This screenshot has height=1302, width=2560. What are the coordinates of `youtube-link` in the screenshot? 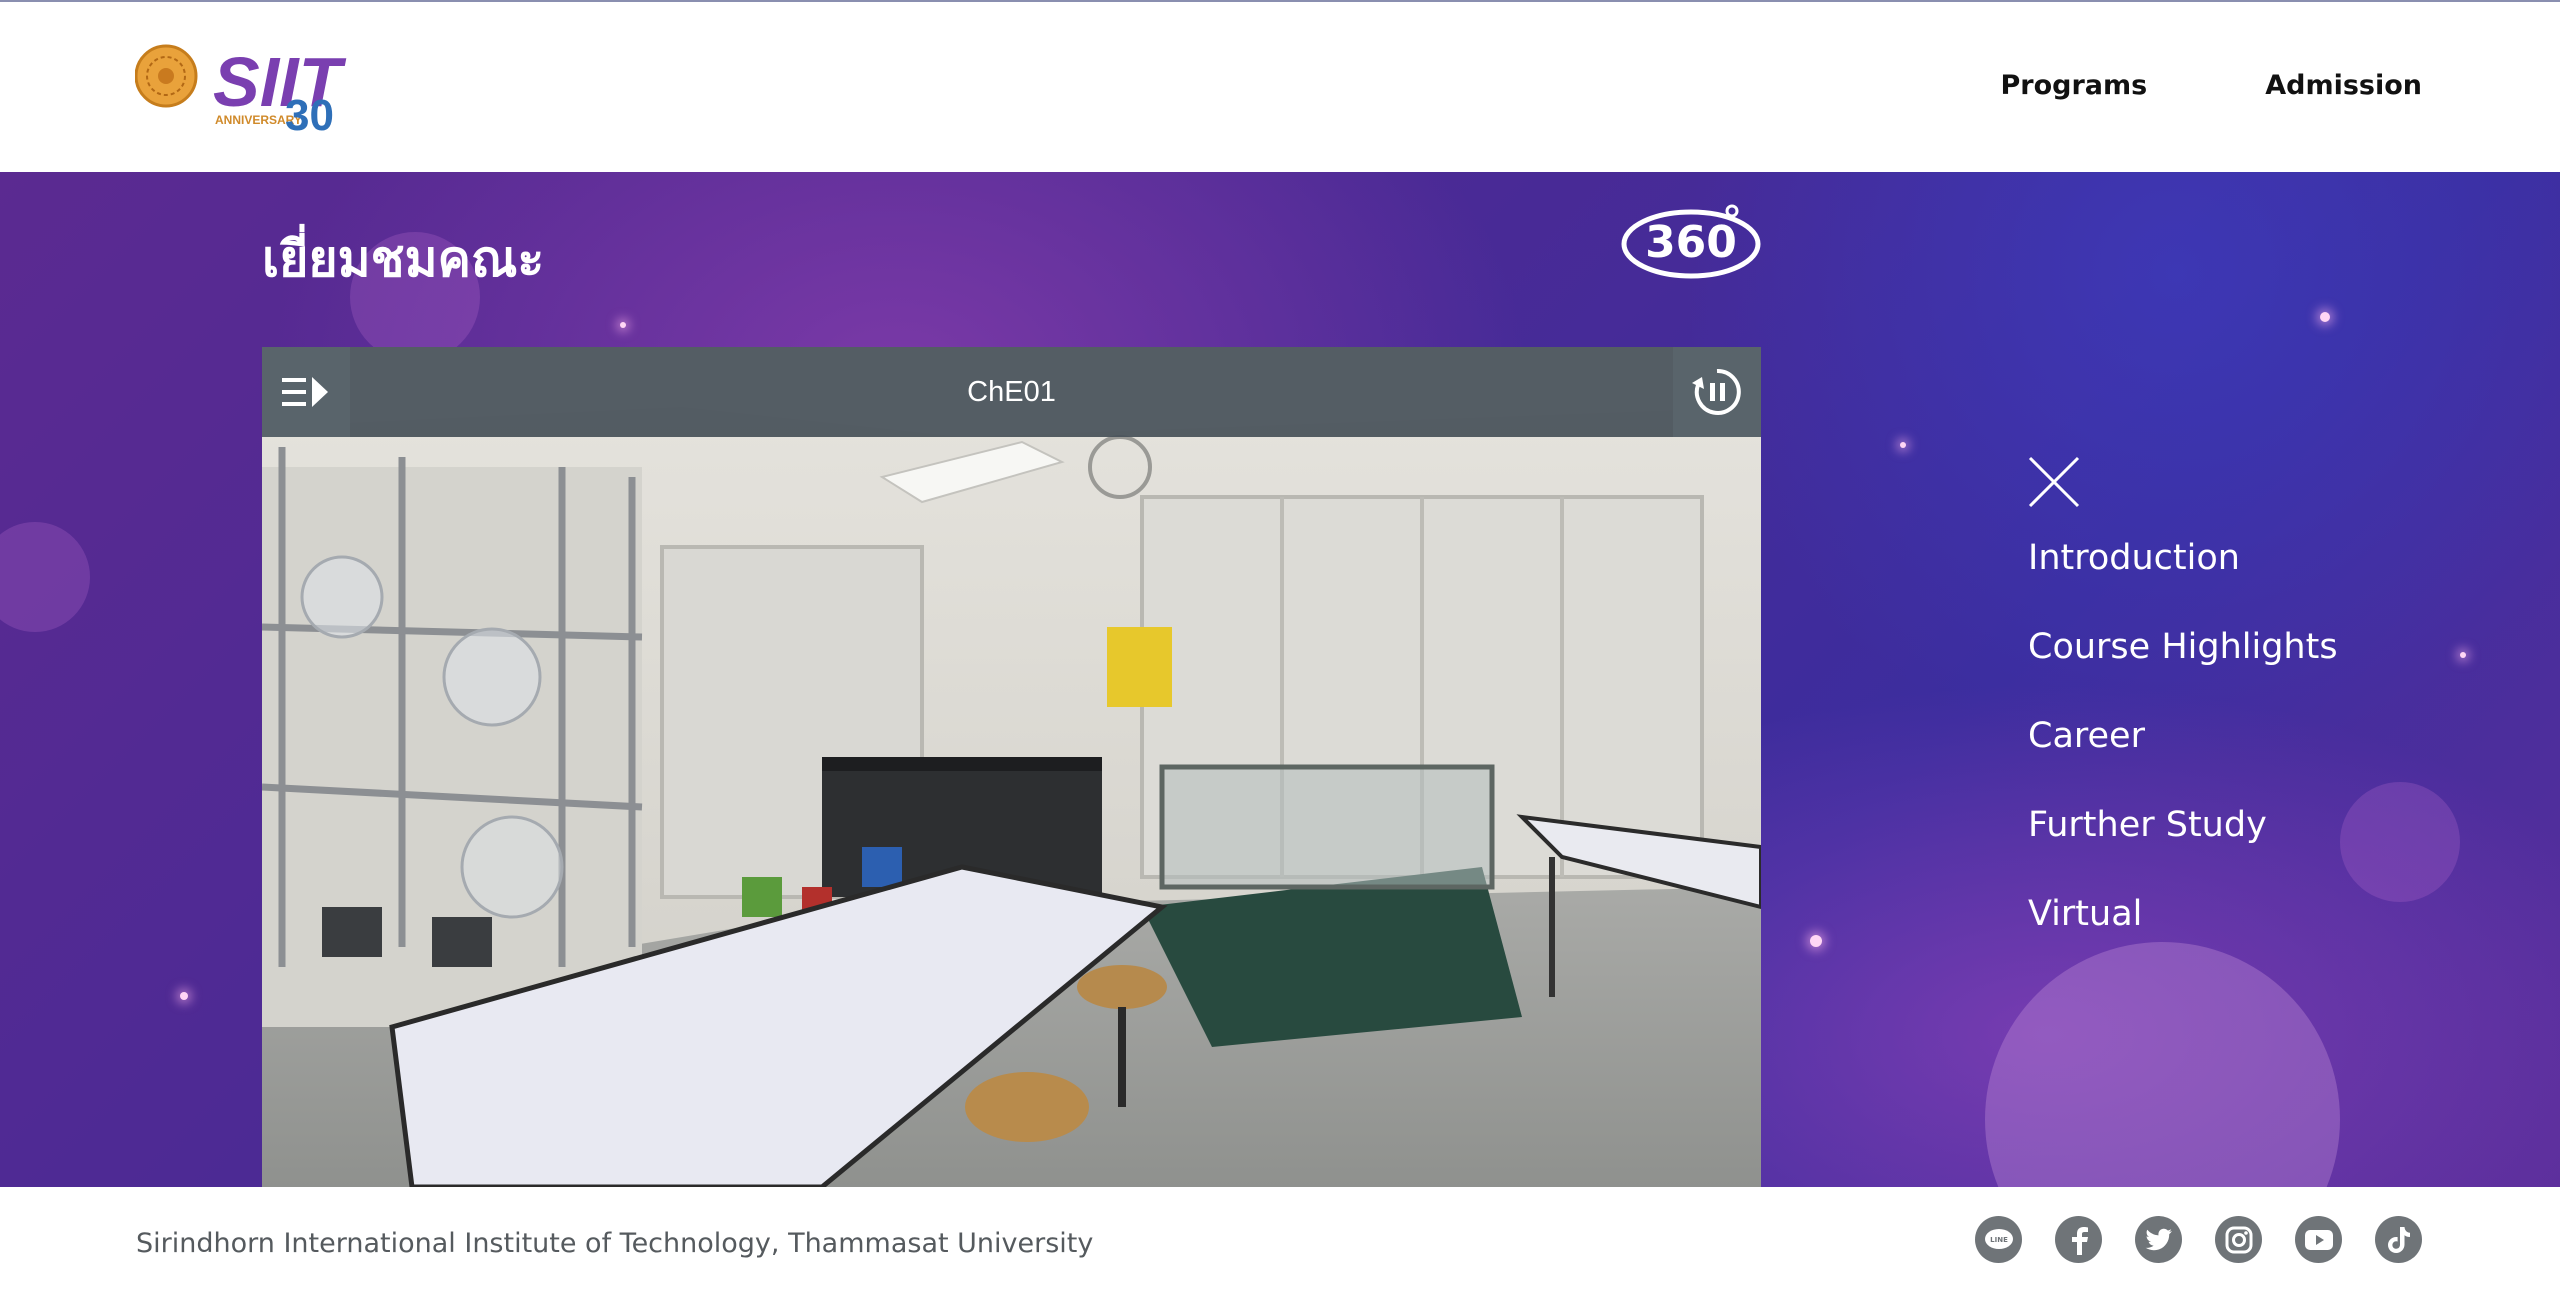 It's located at (2318, 1239).